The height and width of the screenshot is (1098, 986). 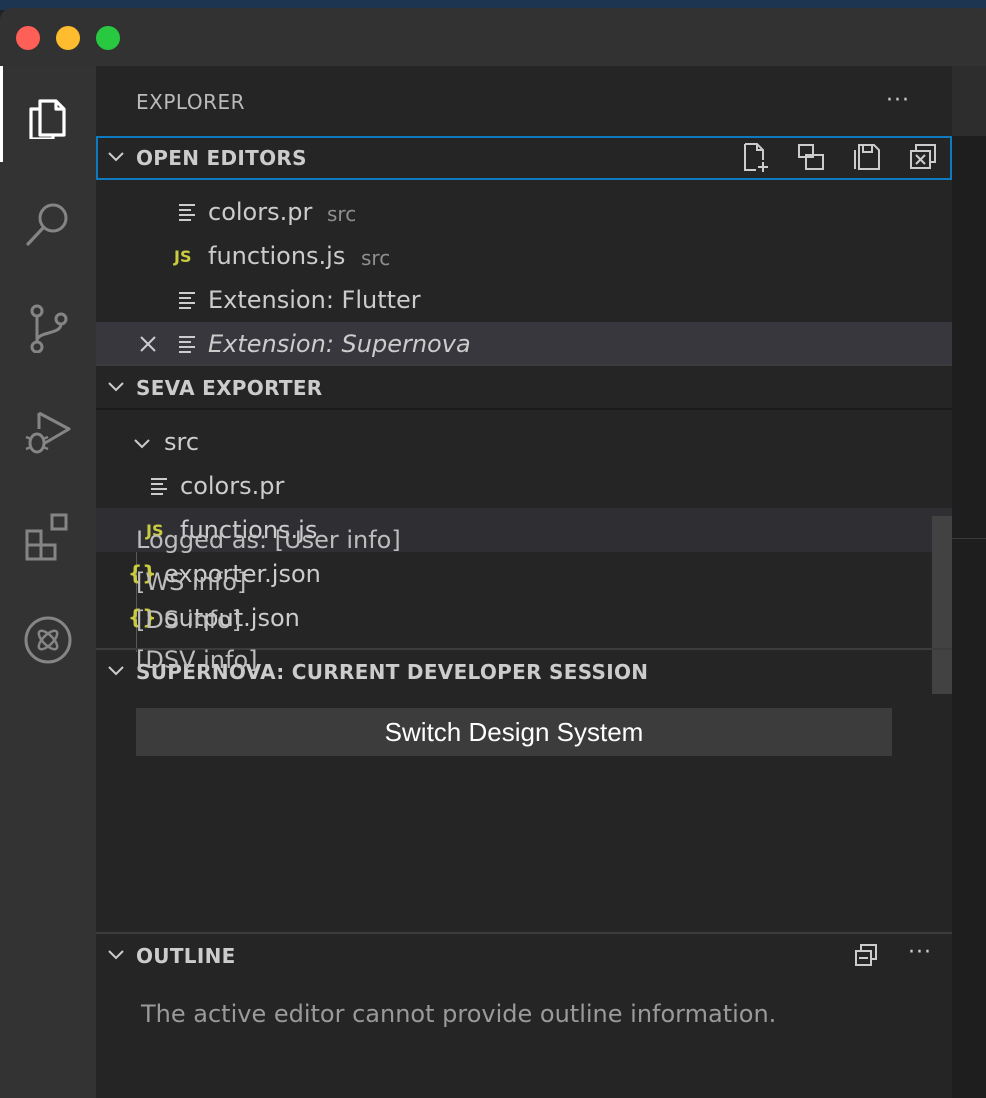 I want to click on workspace-title: SEVA EXPORTER, so click(x=229, y=388).